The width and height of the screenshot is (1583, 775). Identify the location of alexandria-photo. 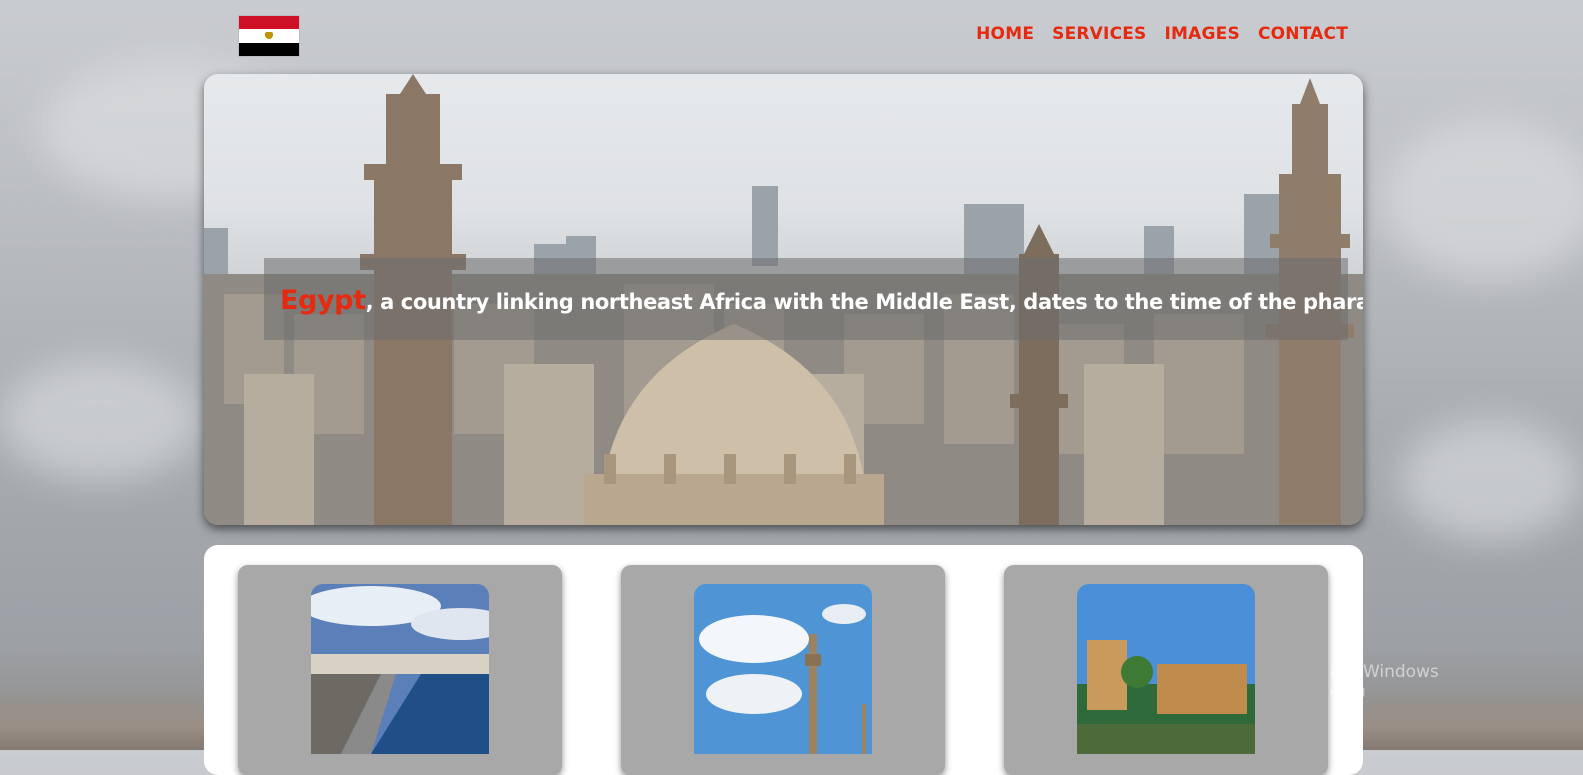
(400, 669).